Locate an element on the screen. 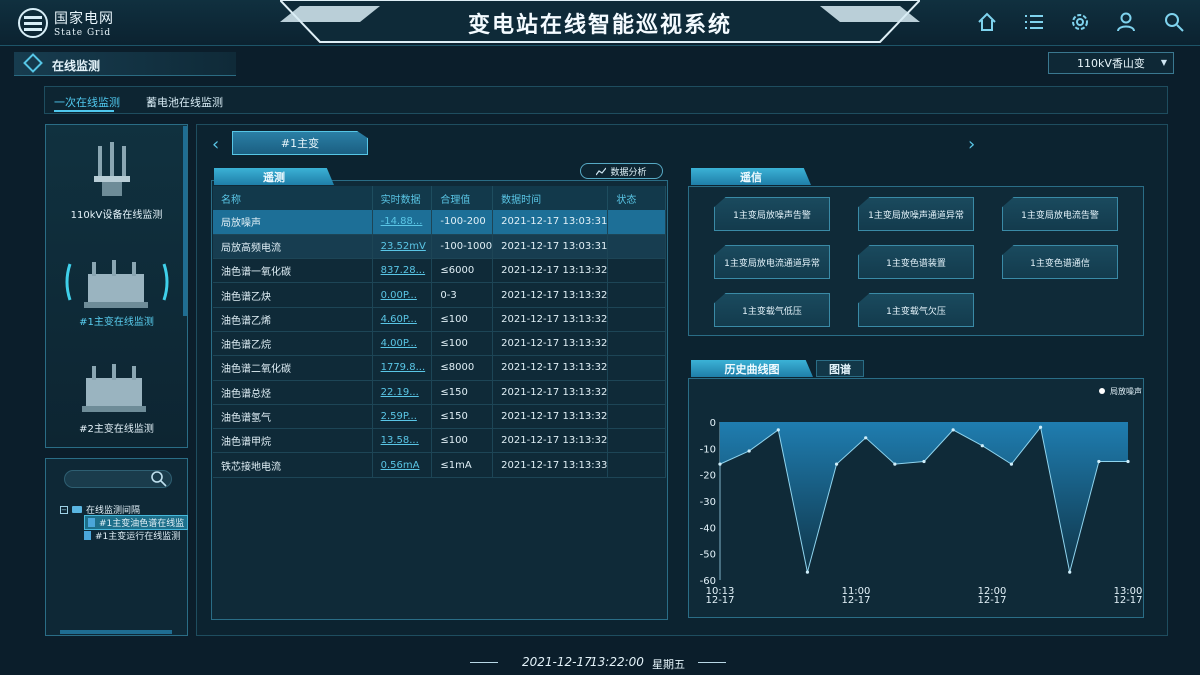  title-plate: 变电站在线智能巡视系统 is located at coordinates (600, 22).